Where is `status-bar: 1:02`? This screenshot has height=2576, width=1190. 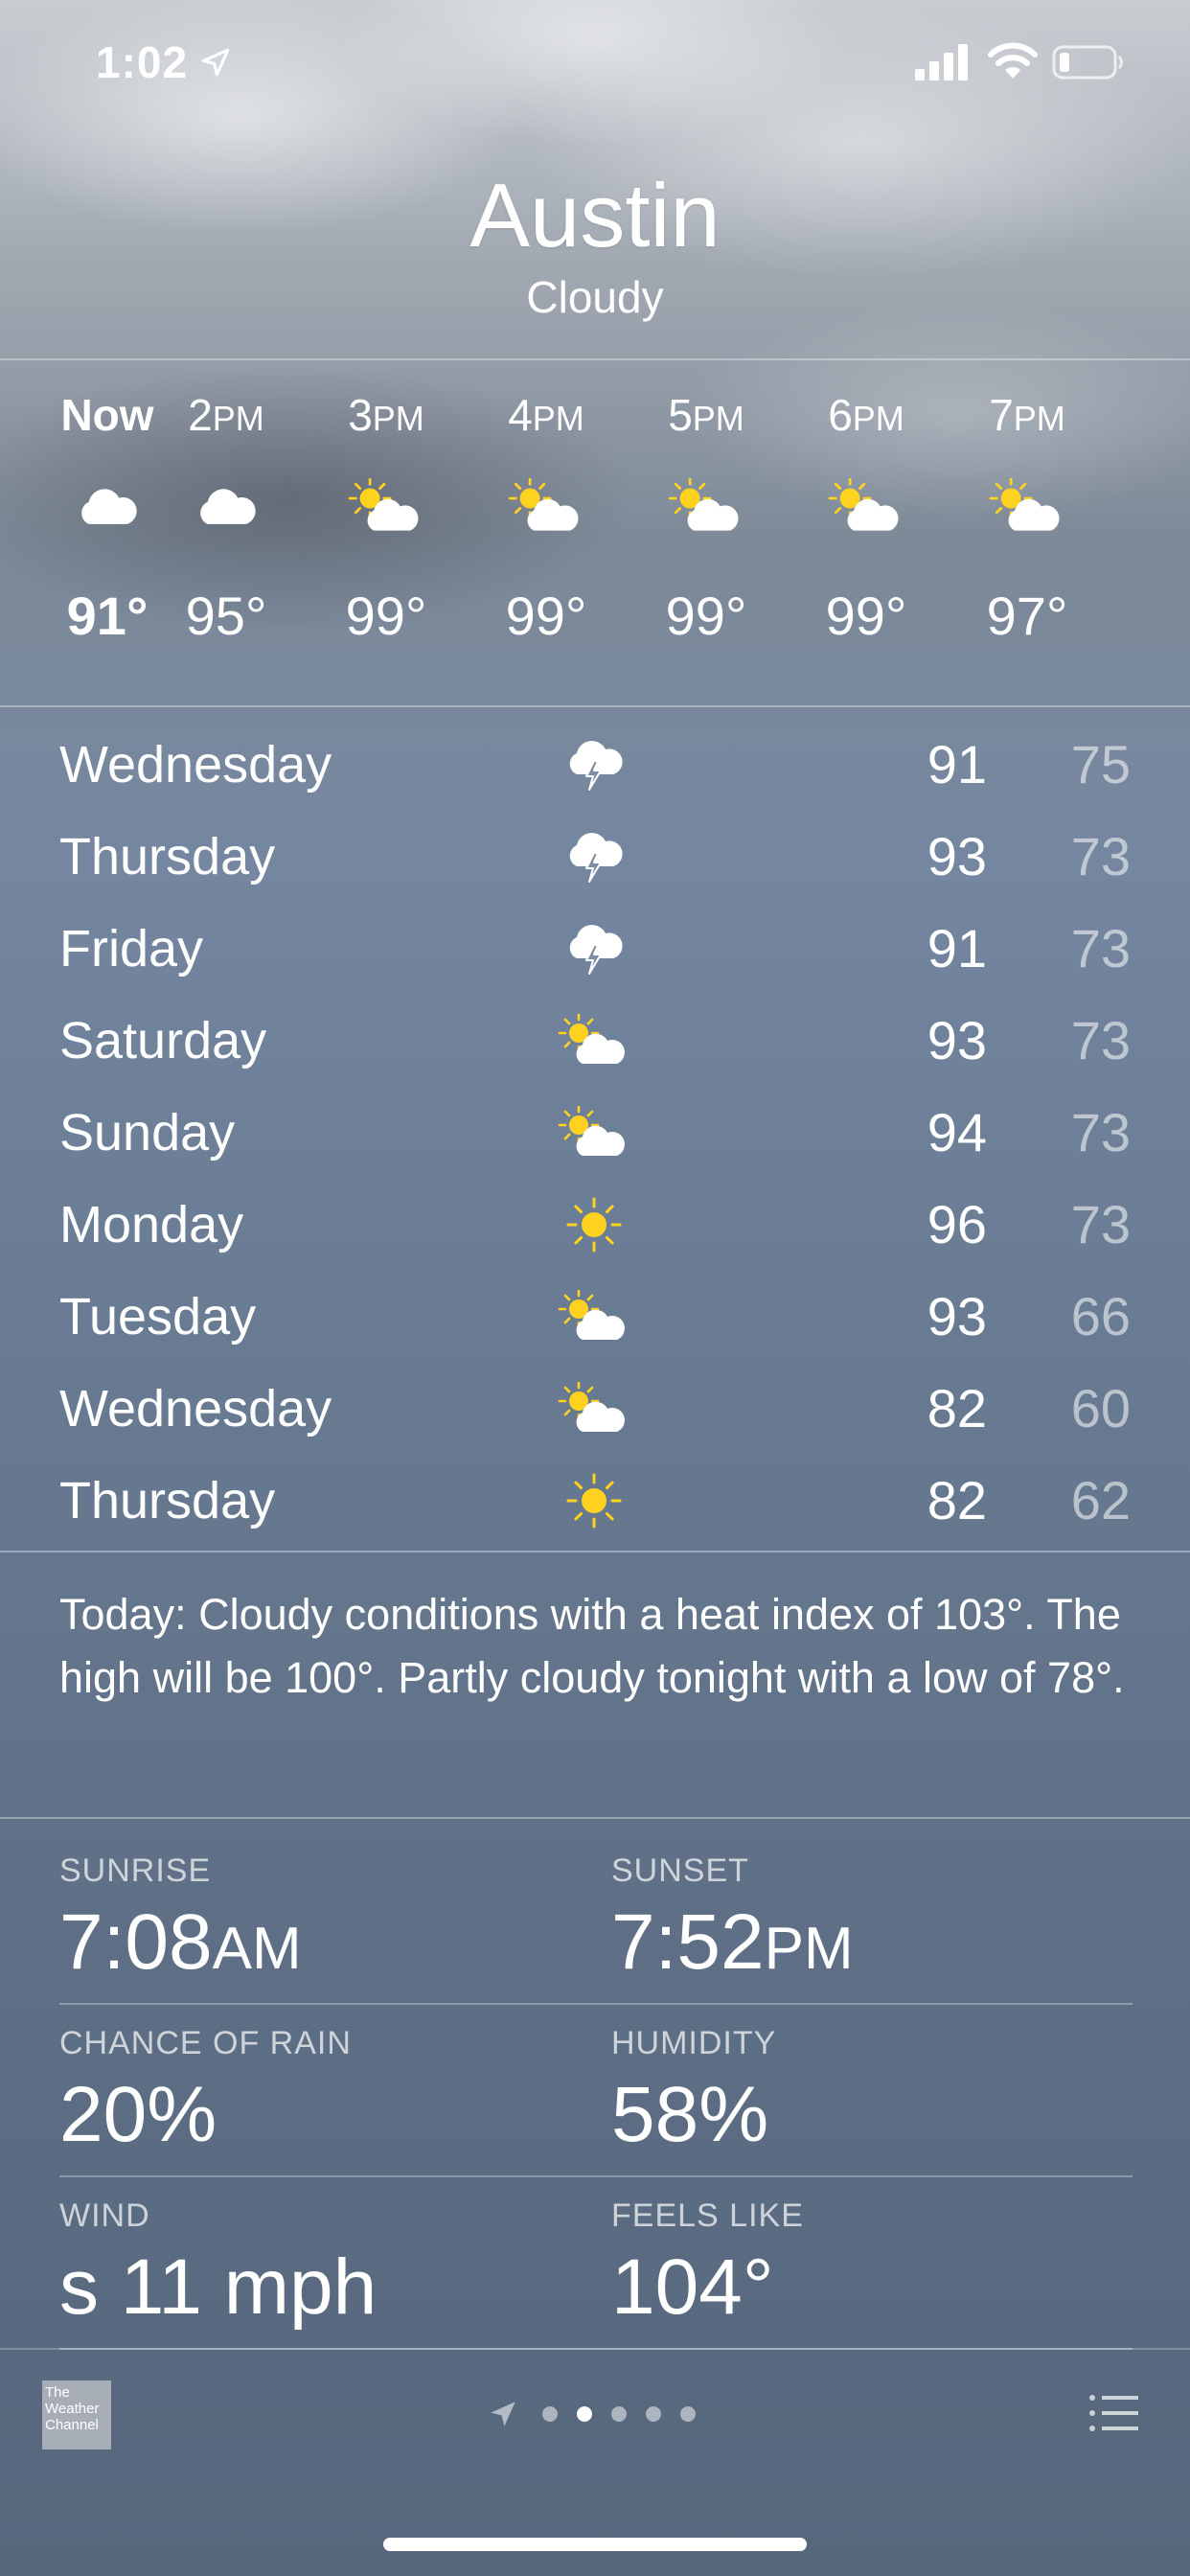 status-bar: 1:02 is located at coordinates (595, 63).